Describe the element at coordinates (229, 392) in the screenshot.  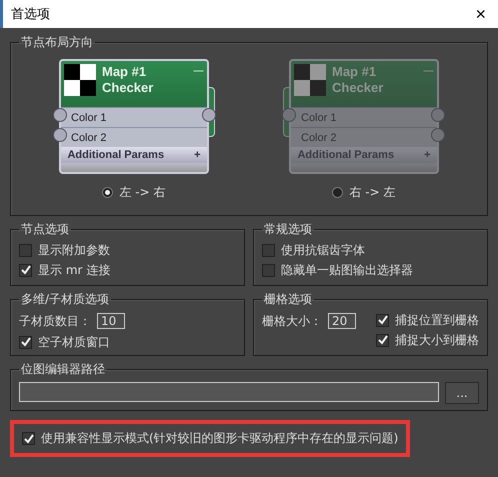
I see `path-field` at that location.